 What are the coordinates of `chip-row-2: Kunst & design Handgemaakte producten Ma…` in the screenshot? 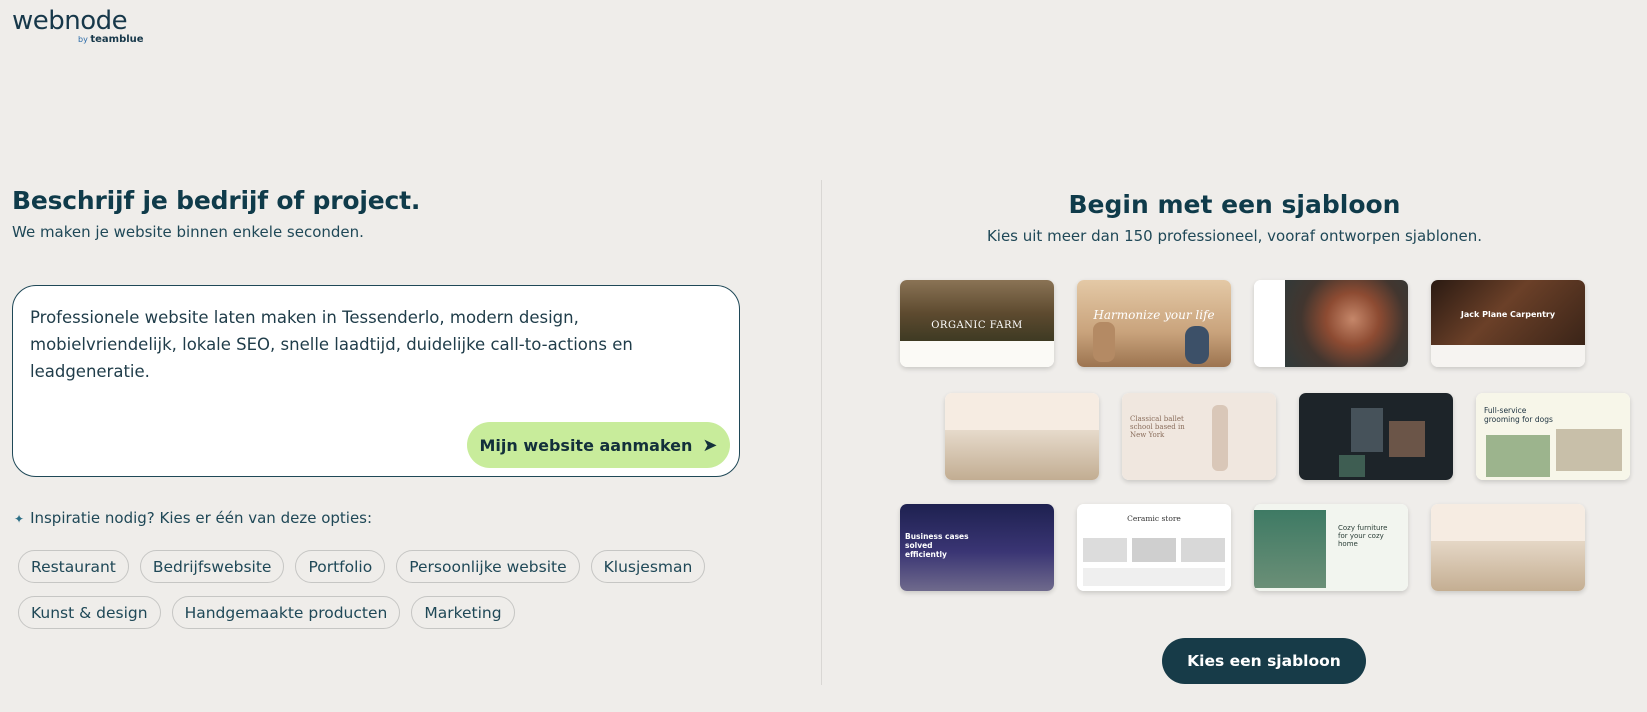 It's located at (368, 612).